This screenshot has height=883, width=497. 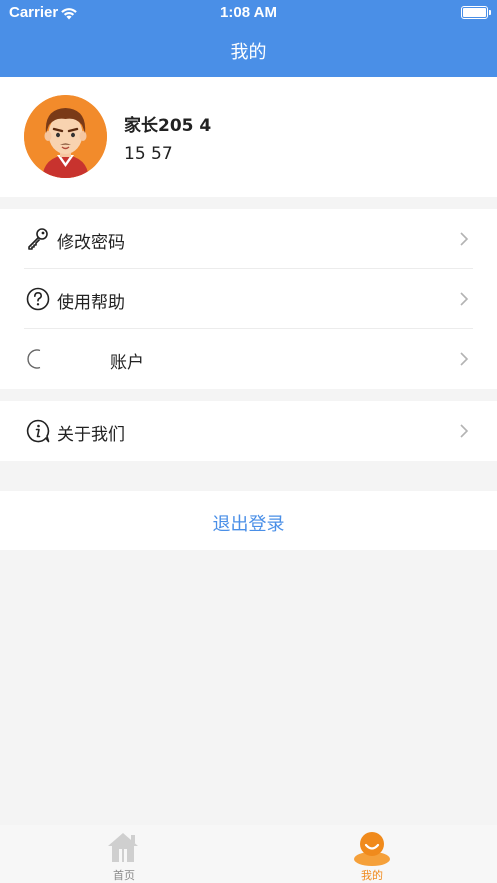 I want to click on menu-item-label: 修改密码, so click(x=91, y=243).